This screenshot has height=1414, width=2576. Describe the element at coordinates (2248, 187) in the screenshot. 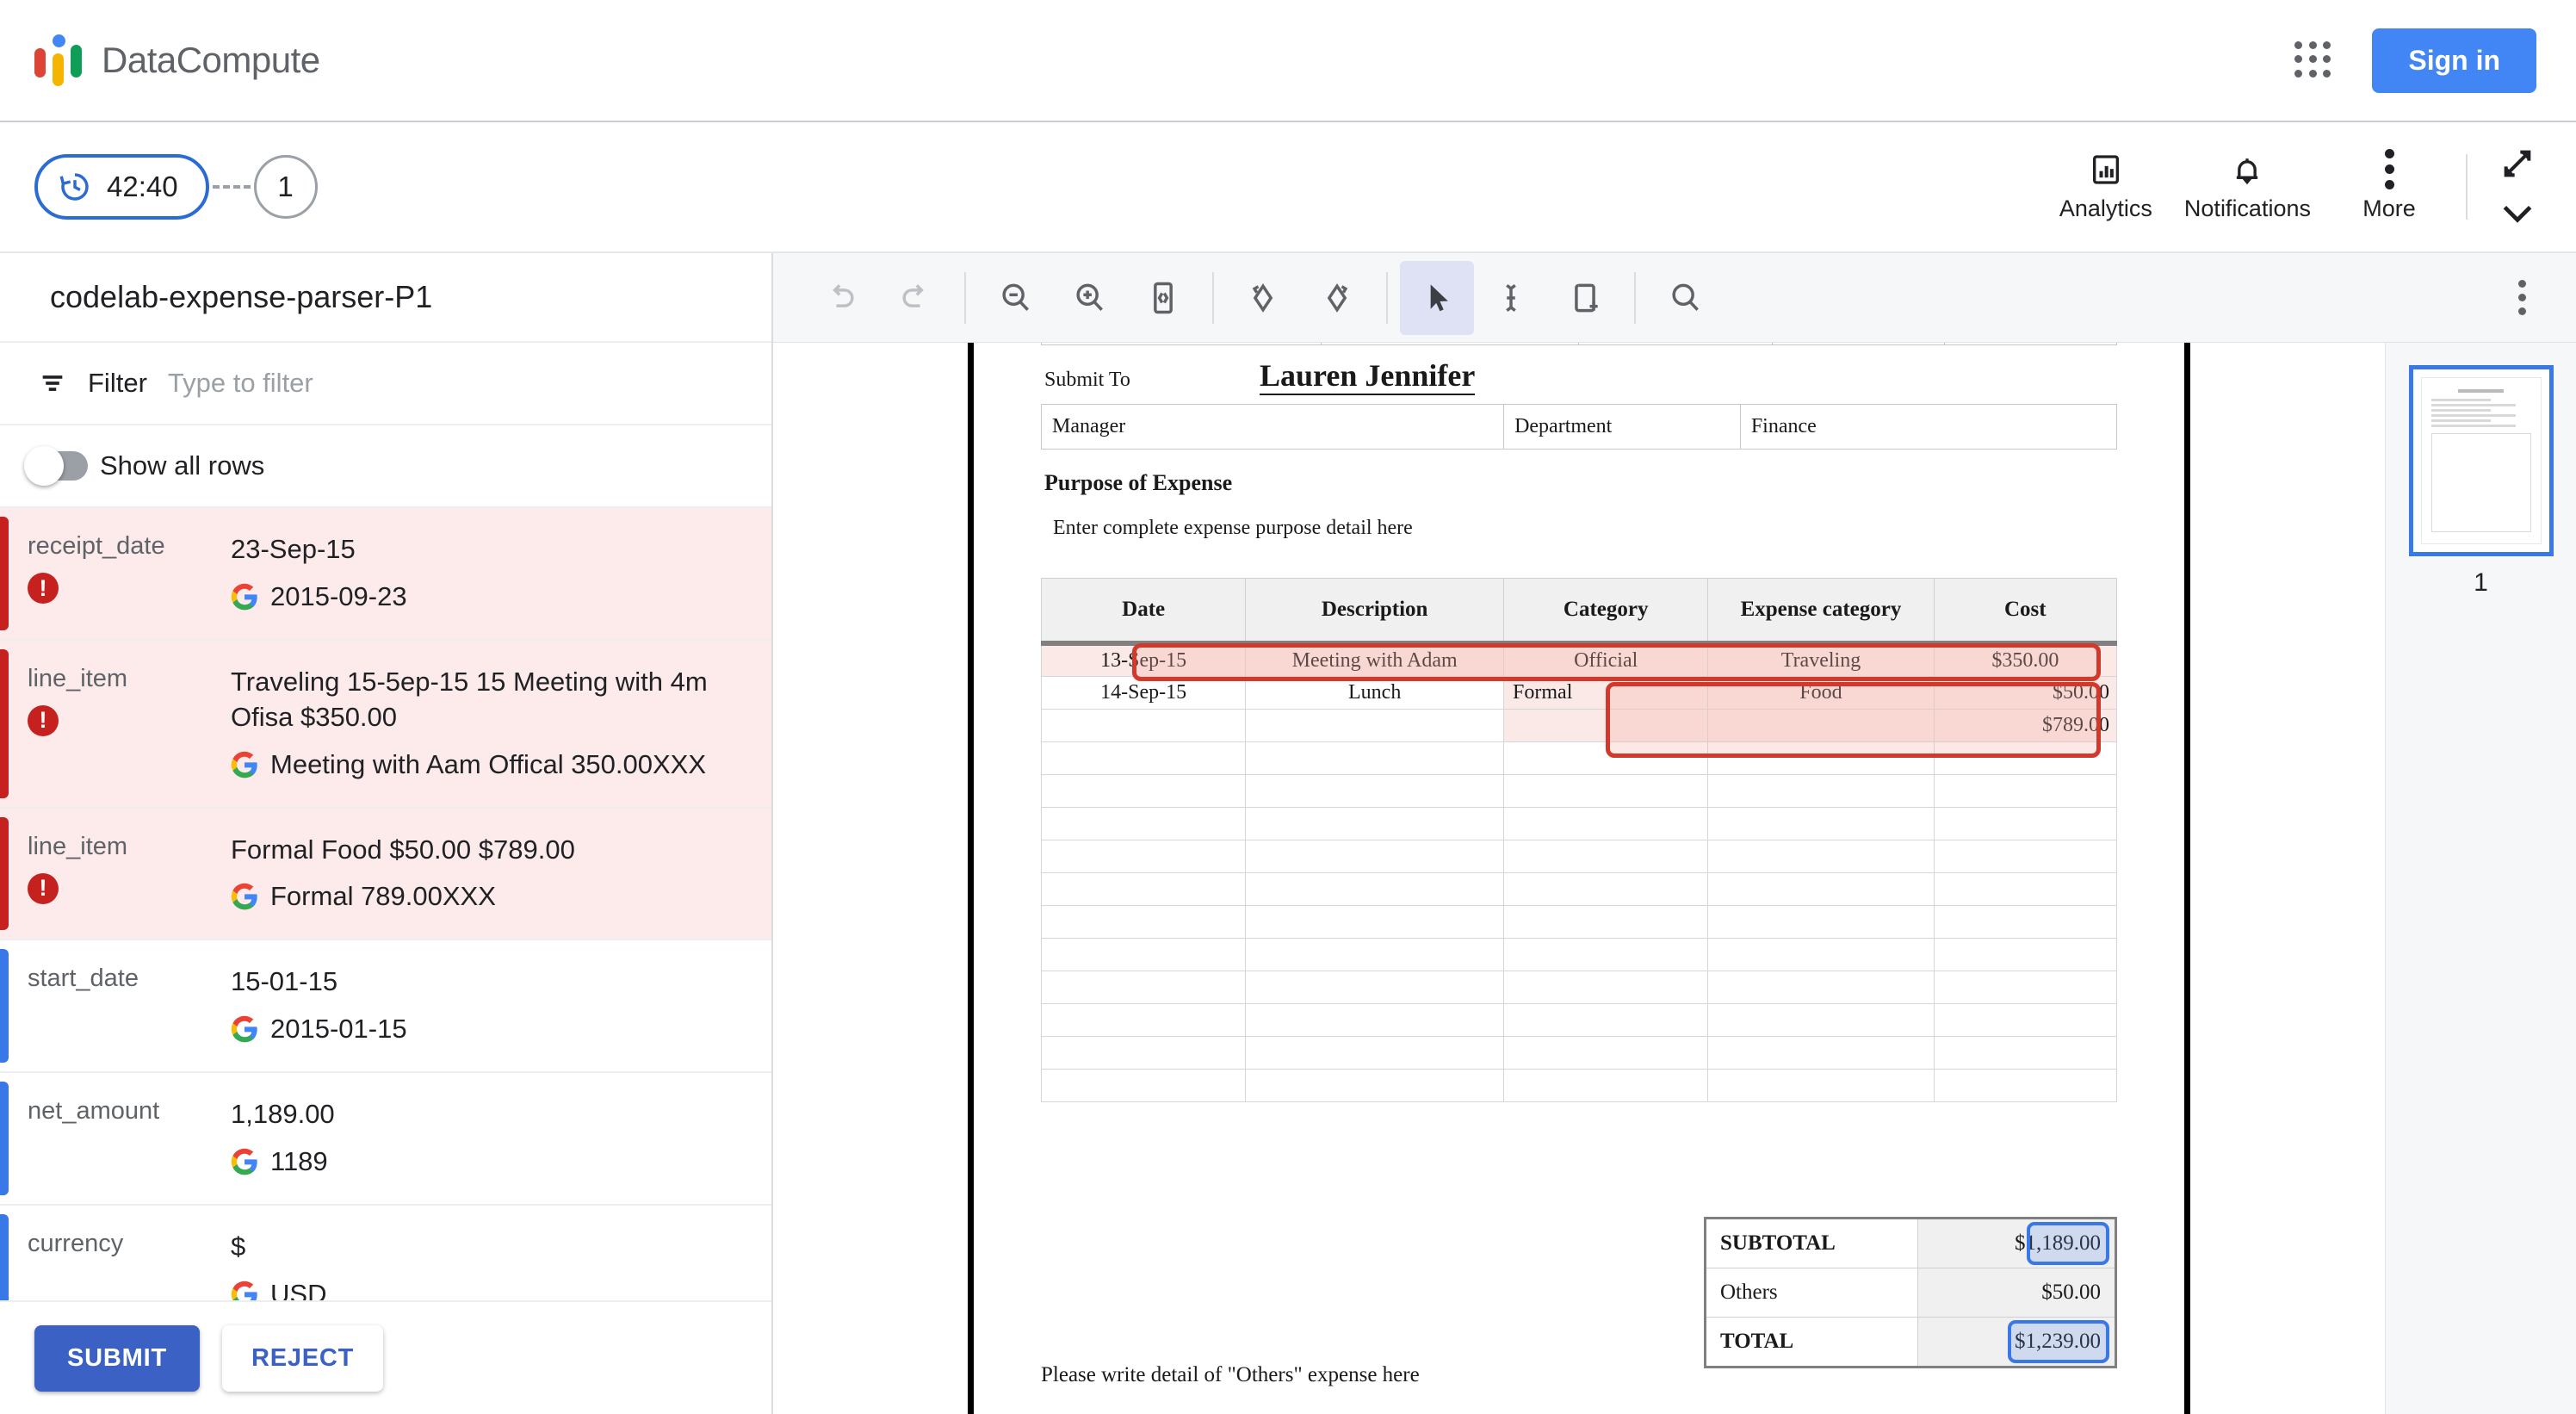

I see `notifications-action: Notifications` at that location.